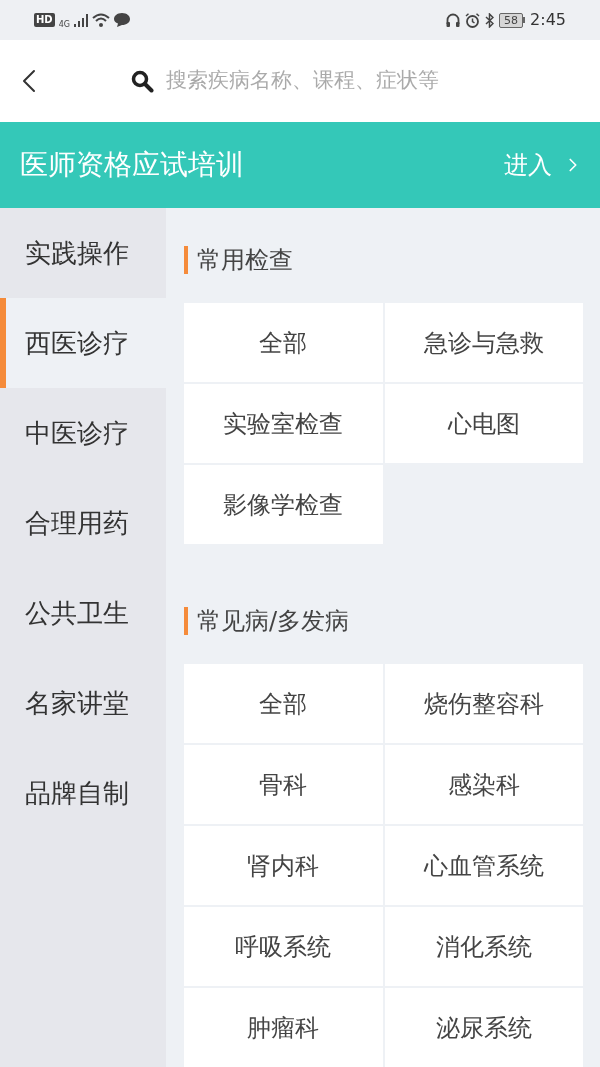  Describe the element at coordinates (245, 260) in the screenshot. I see `section-title: 常用检查` at that location.